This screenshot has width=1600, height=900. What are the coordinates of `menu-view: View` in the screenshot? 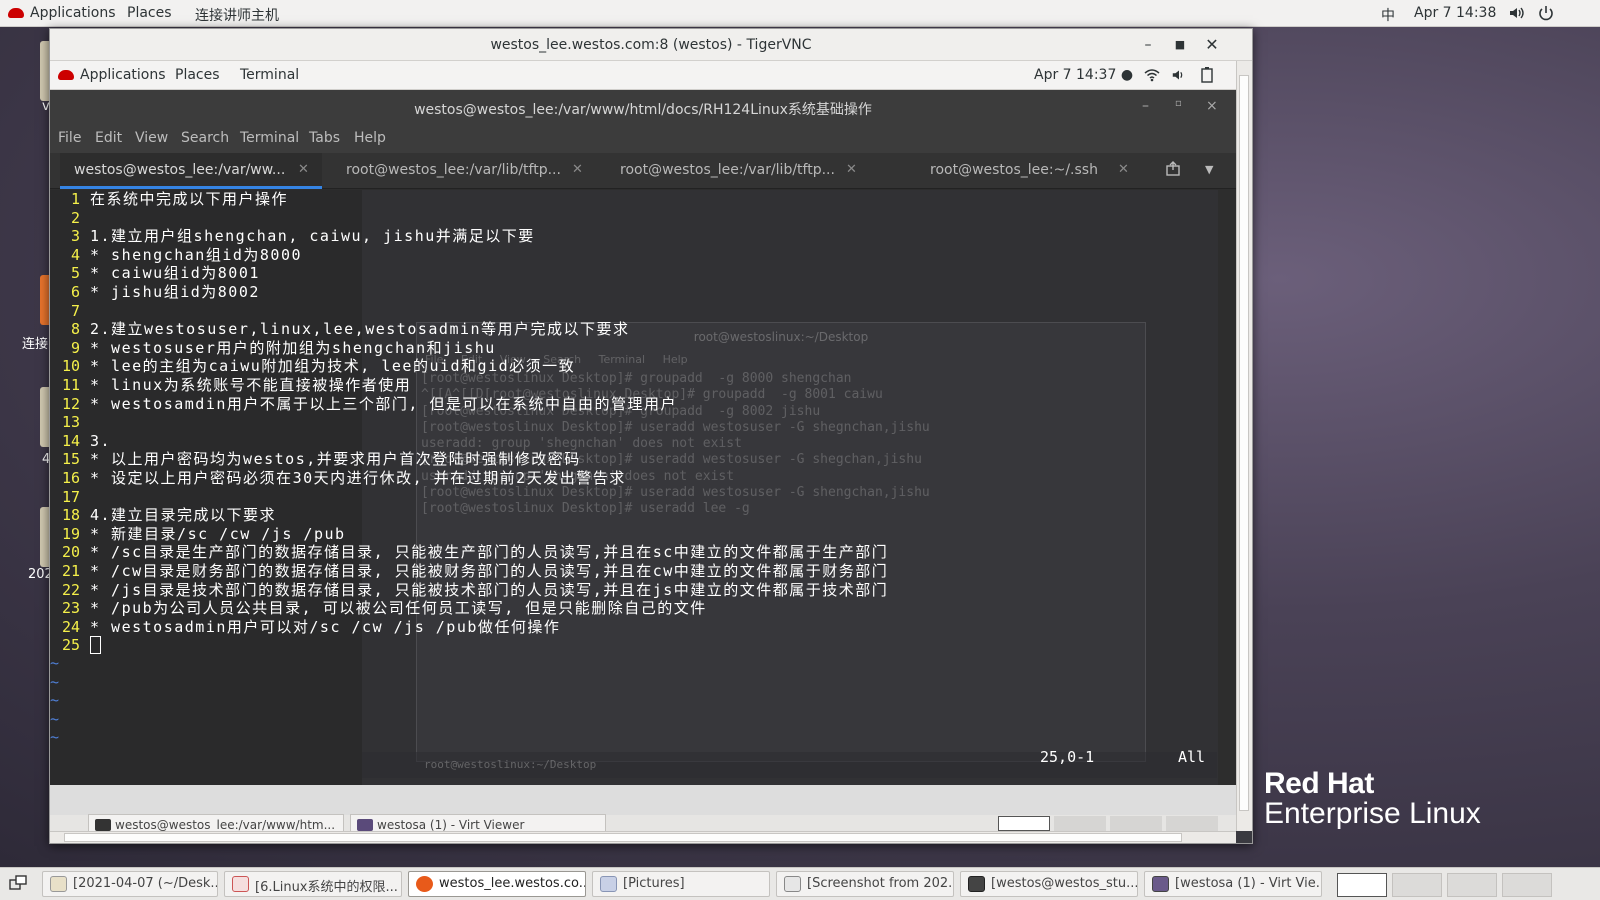 It's located at (151, 138).